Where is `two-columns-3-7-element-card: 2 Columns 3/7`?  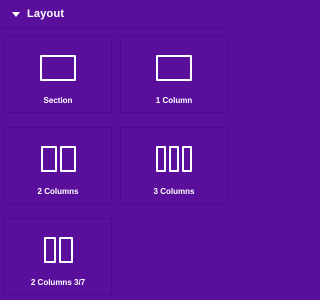 two-columns-3-7-element-card: 2 Columns 3/7 is located at coordinates (58, 256).